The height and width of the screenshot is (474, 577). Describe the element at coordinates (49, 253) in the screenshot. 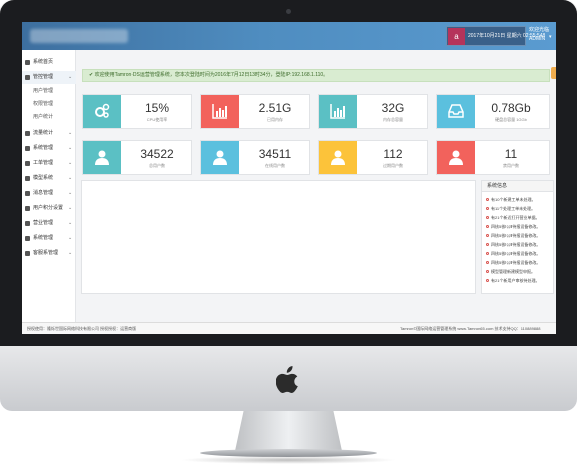

I see `sidebar-item-service: 客服系管理 ⌄` at that location.